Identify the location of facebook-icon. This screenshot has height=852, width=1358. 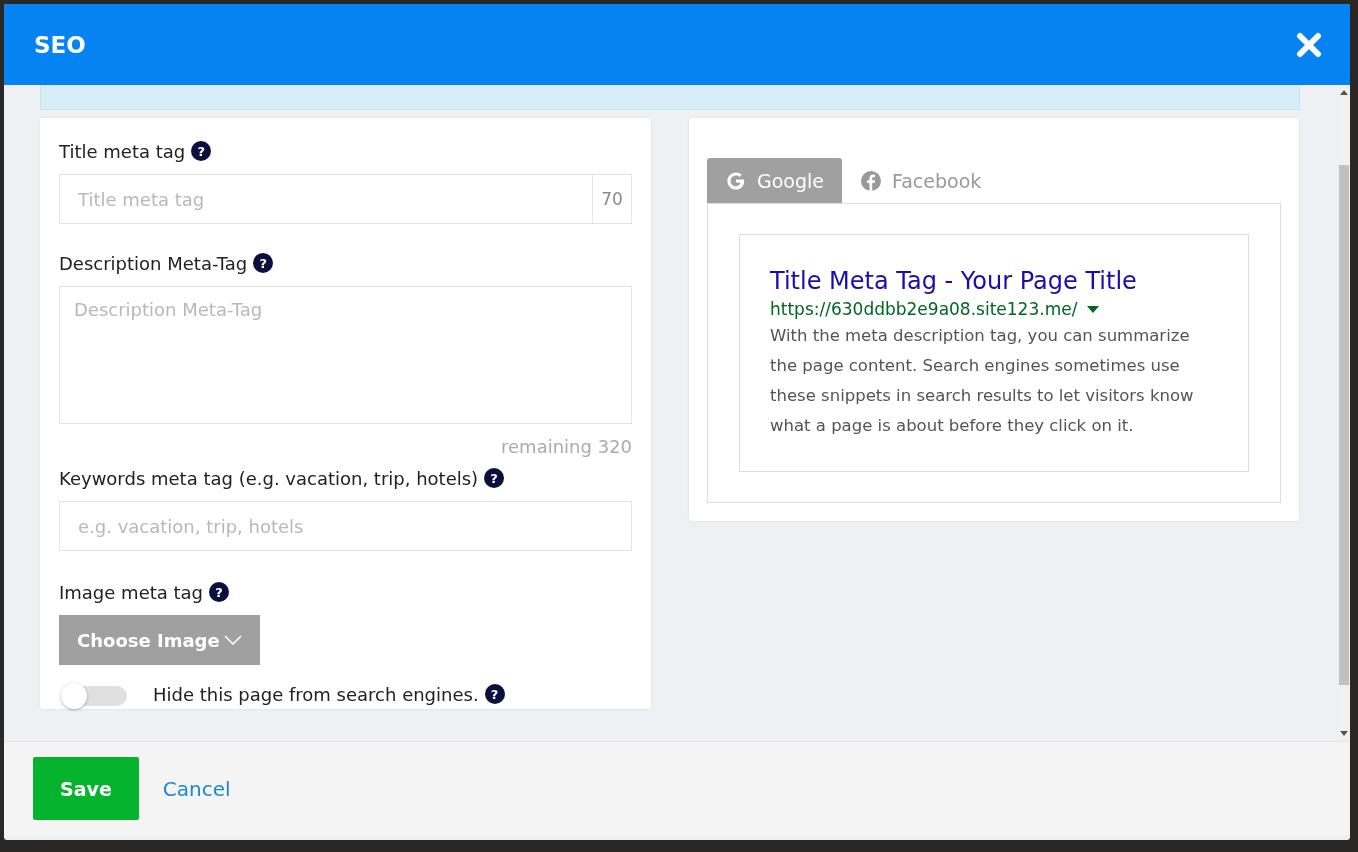
(871, 180).